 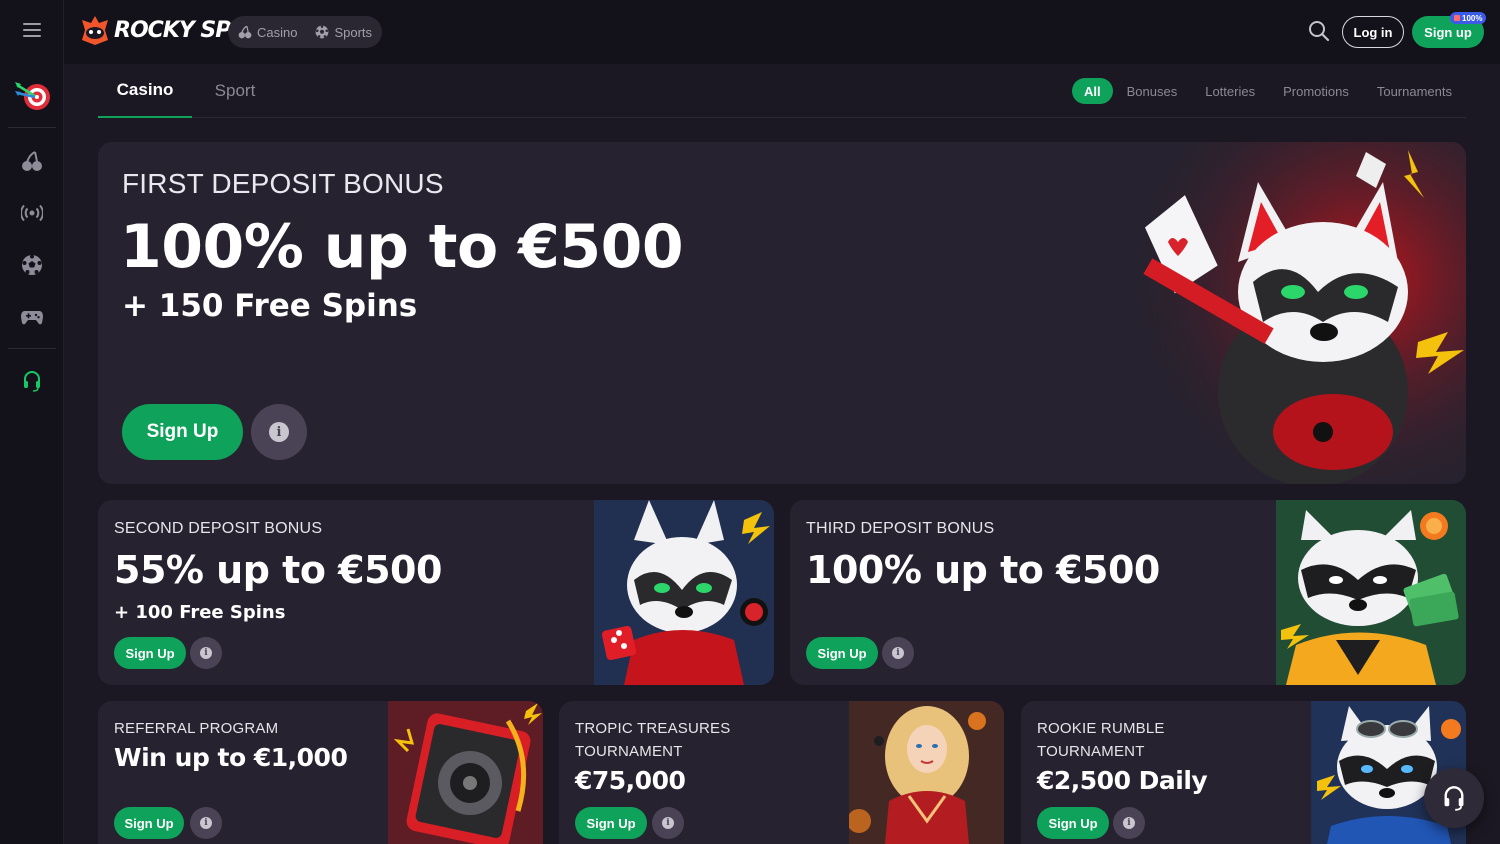 I want to click on bonus-badge: 100%, so click(x=1468, y=18).